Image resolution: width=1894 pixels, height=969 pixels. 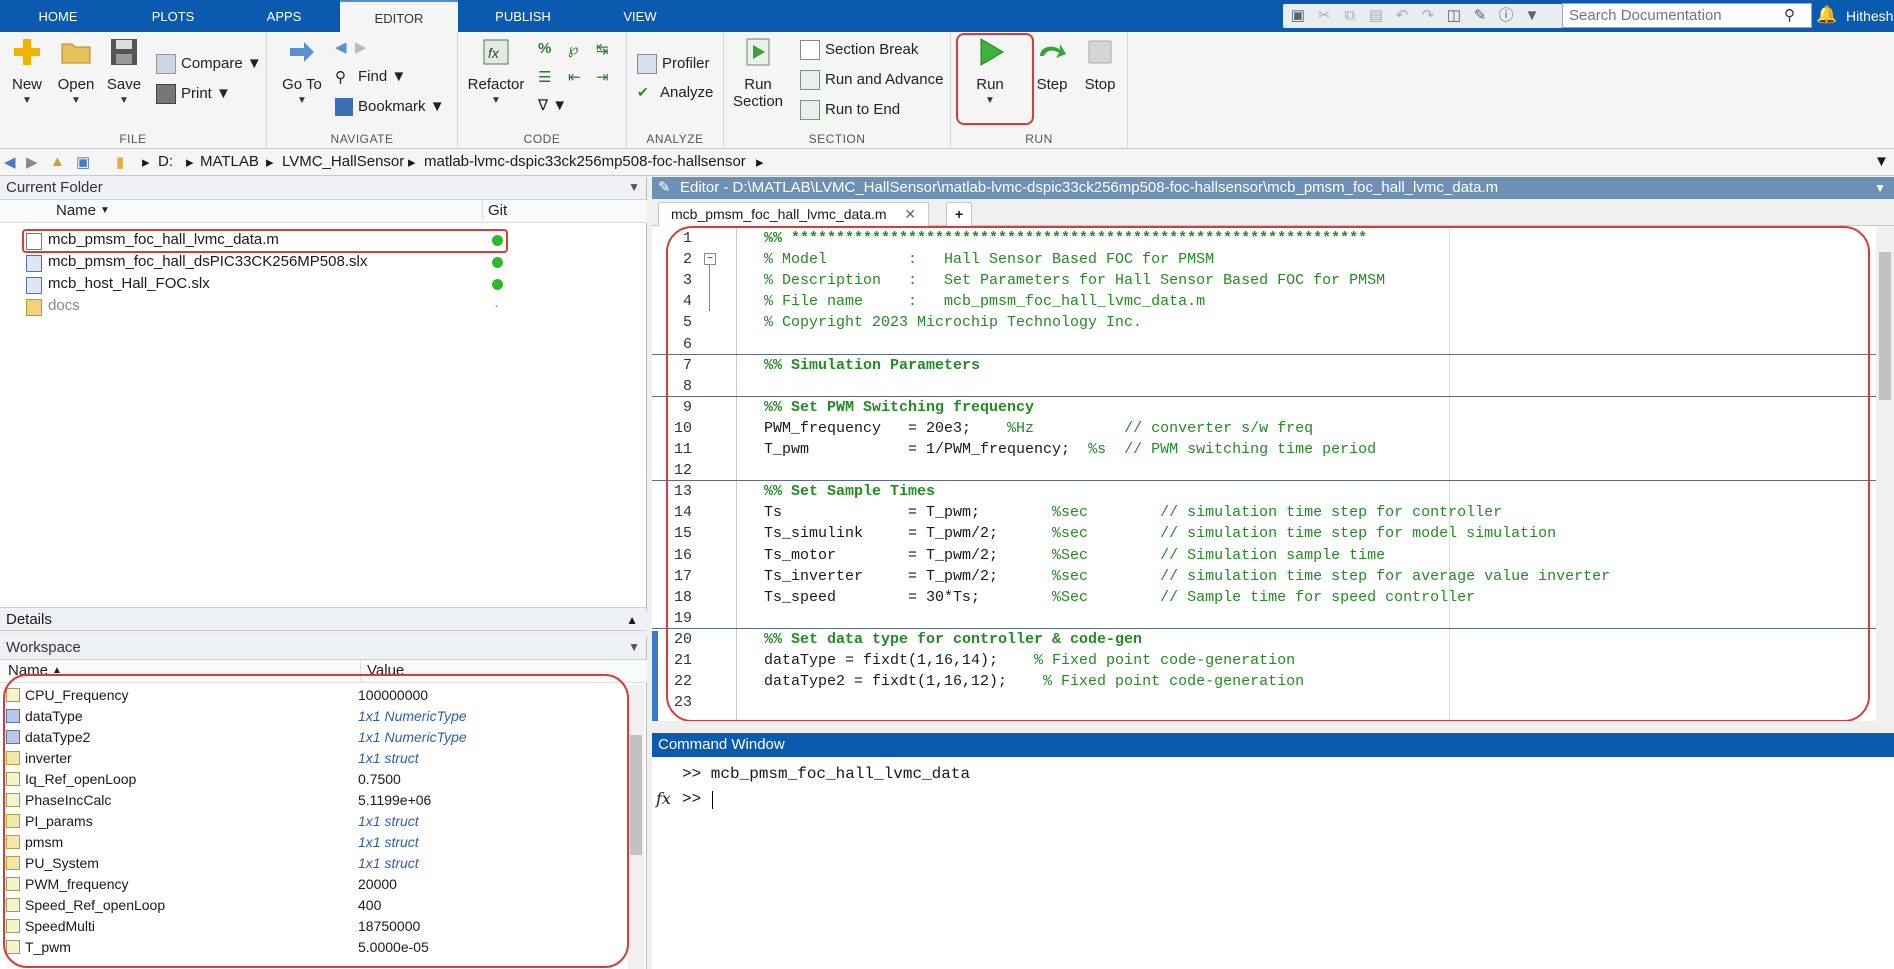 I want to click on run-section-button: Run Section, so click(x=758, y=73).